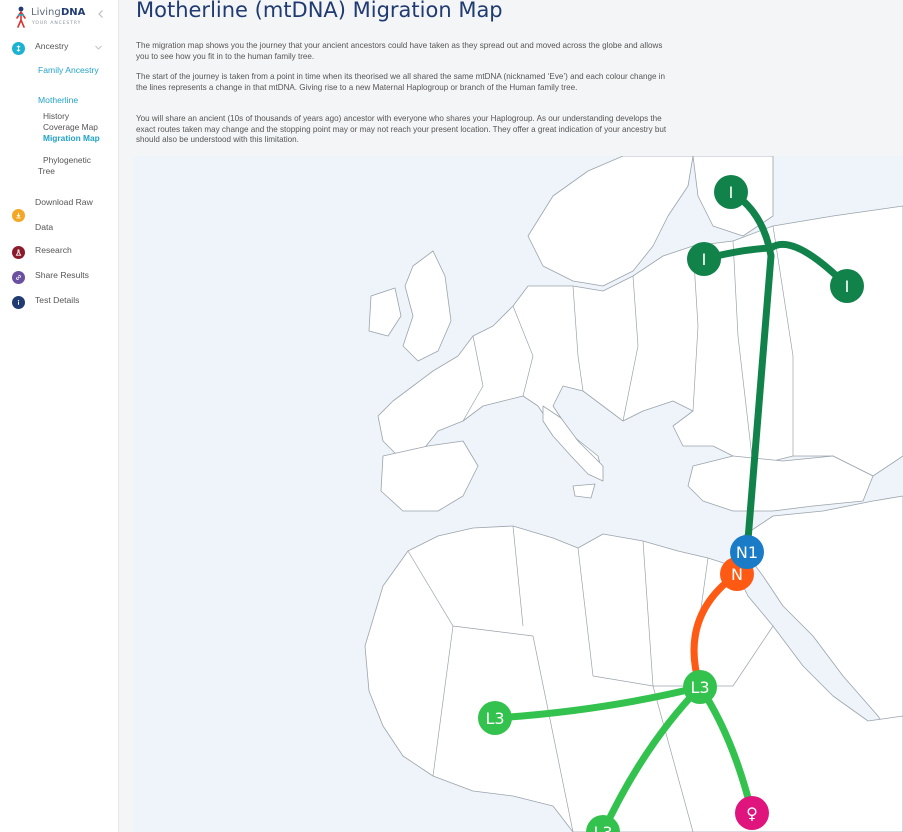 This screenshot has width=903, height=832. I want to click on sidebar-item-label: Share Results, so click(62, 275).